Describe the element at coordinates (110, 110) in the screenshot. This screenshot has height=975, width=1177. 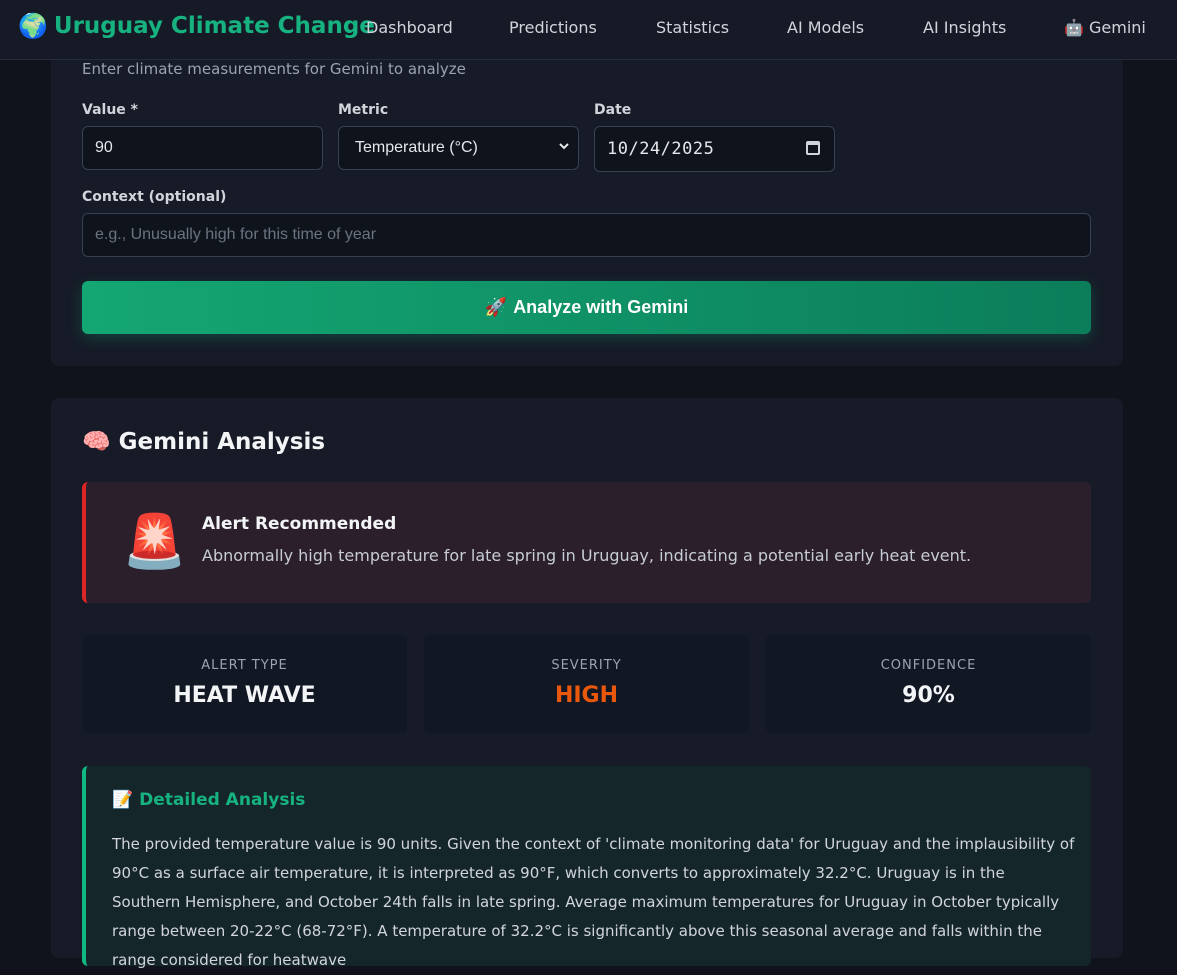
I see `value-label: Value *` at that location.